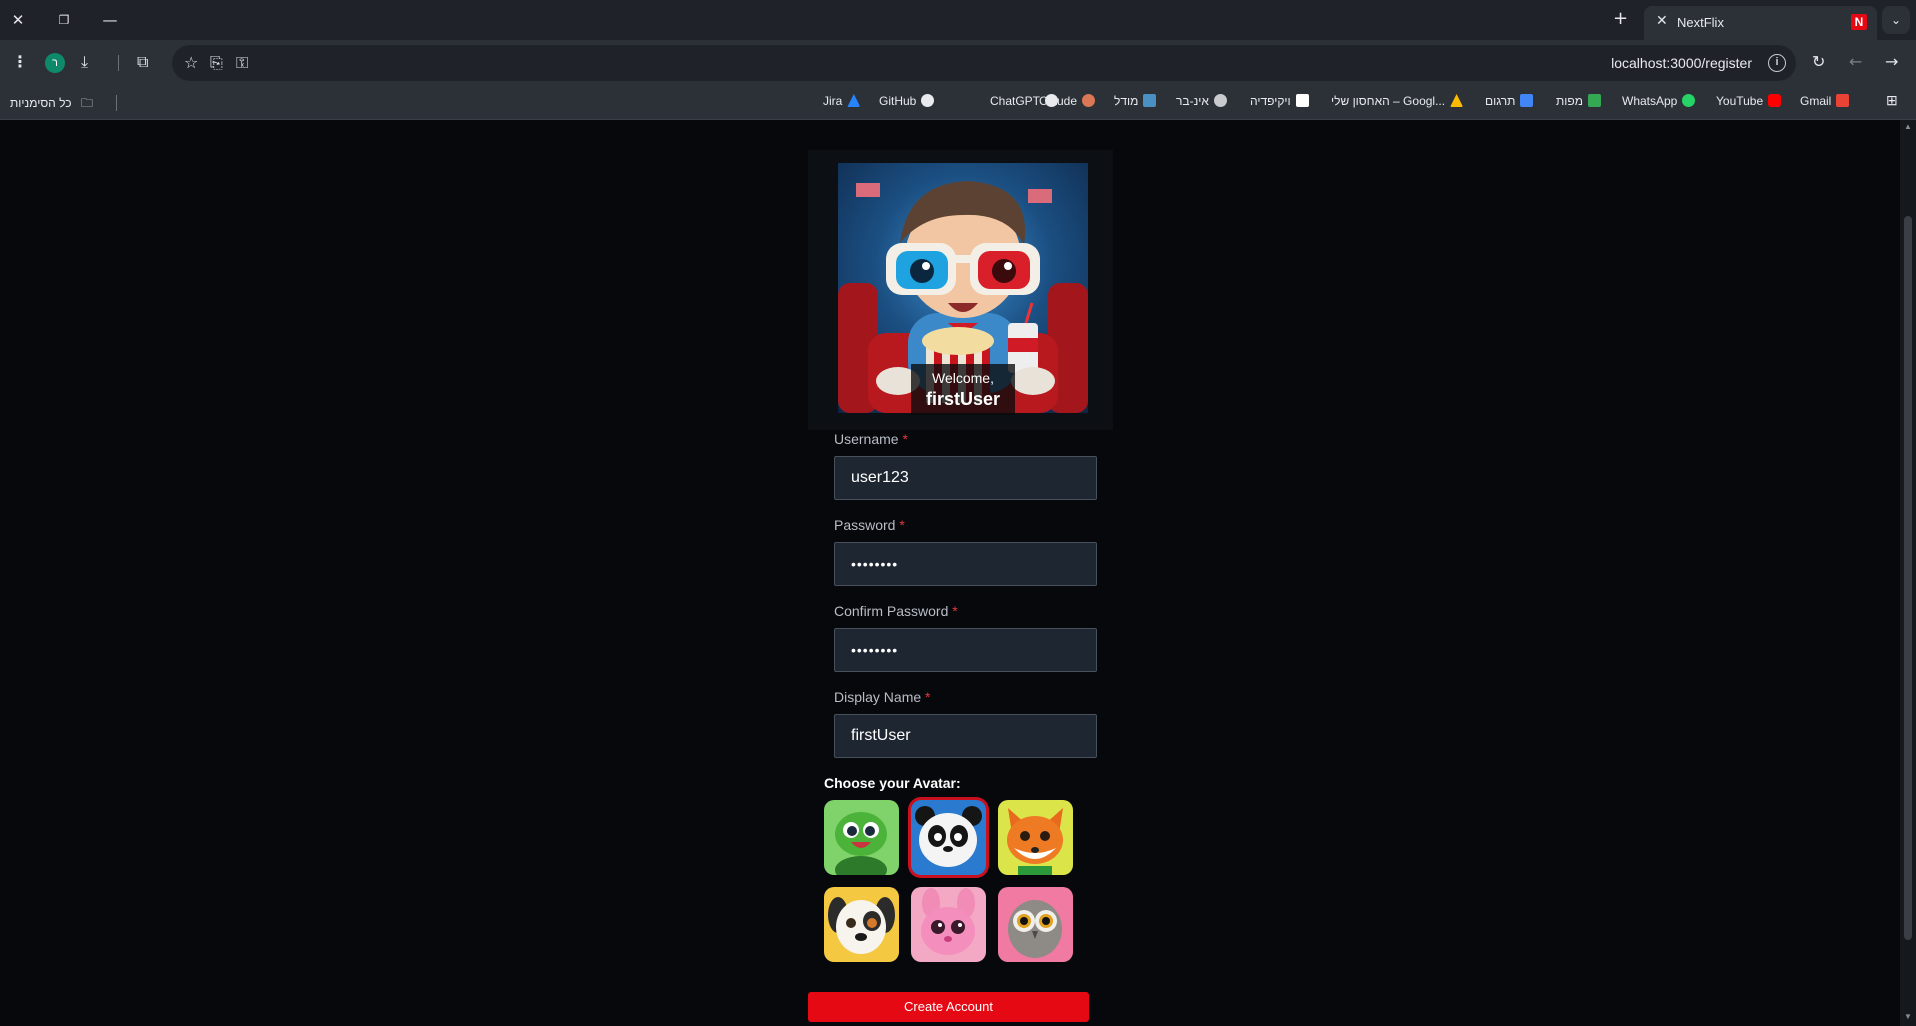 Image resolution: width=1916 pixels, height=1026 pixels. What do you see at coordinates (1594, 100) in the screenshot?
I see `google-maps-icon` at bounding box center [1594, 100].